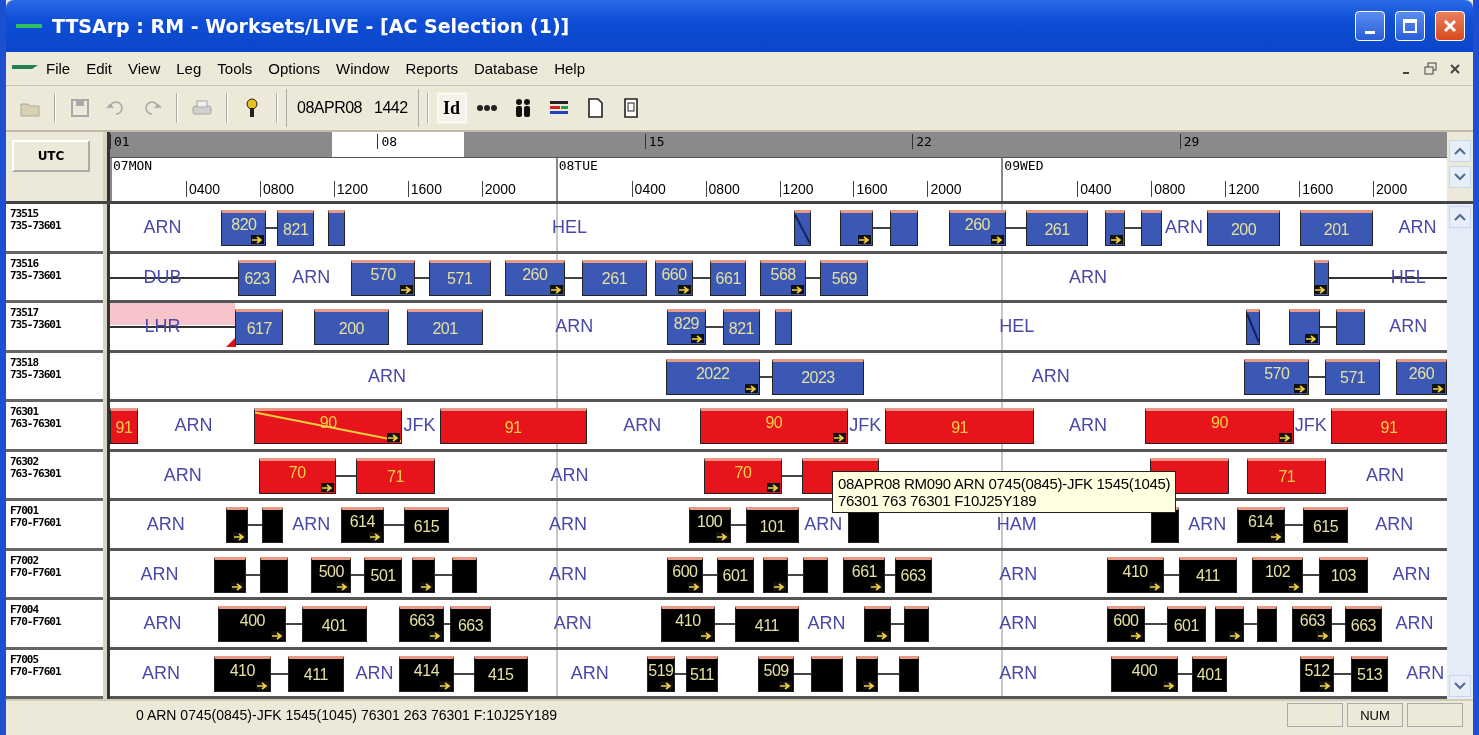  Describe the element at coordinates (444, 189) in the screenshot. I see `hour-label: 1600` at that location.